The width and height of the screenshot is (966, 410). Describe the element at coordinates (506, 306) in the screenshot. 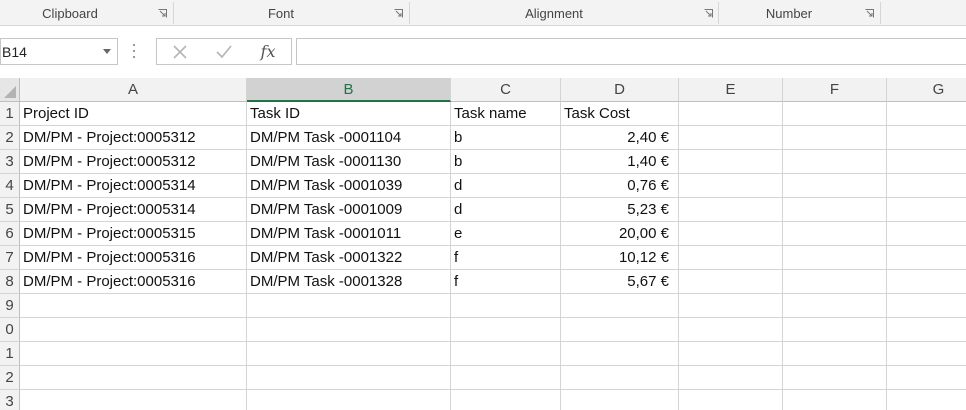

I see `cell-c9` at that location.